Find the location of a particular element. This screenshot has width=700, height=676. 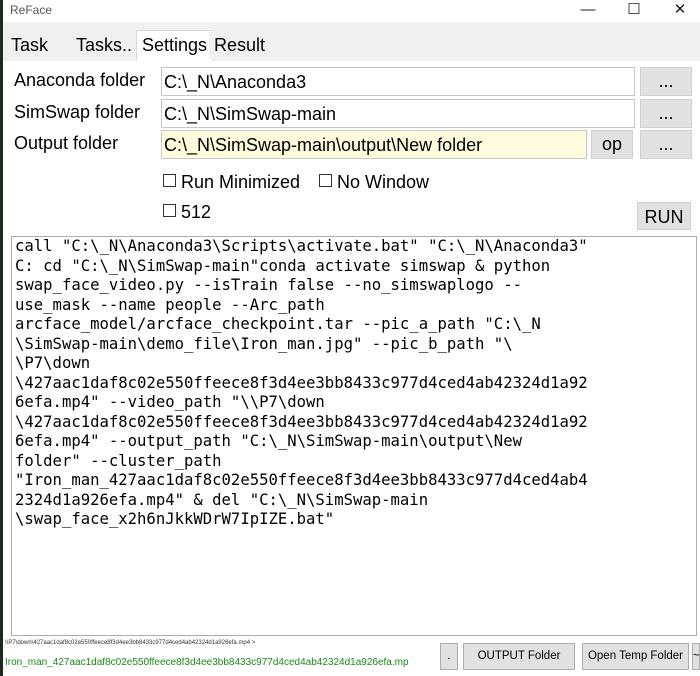

maximize-button: ☐ is located at coordinates (634, 11).